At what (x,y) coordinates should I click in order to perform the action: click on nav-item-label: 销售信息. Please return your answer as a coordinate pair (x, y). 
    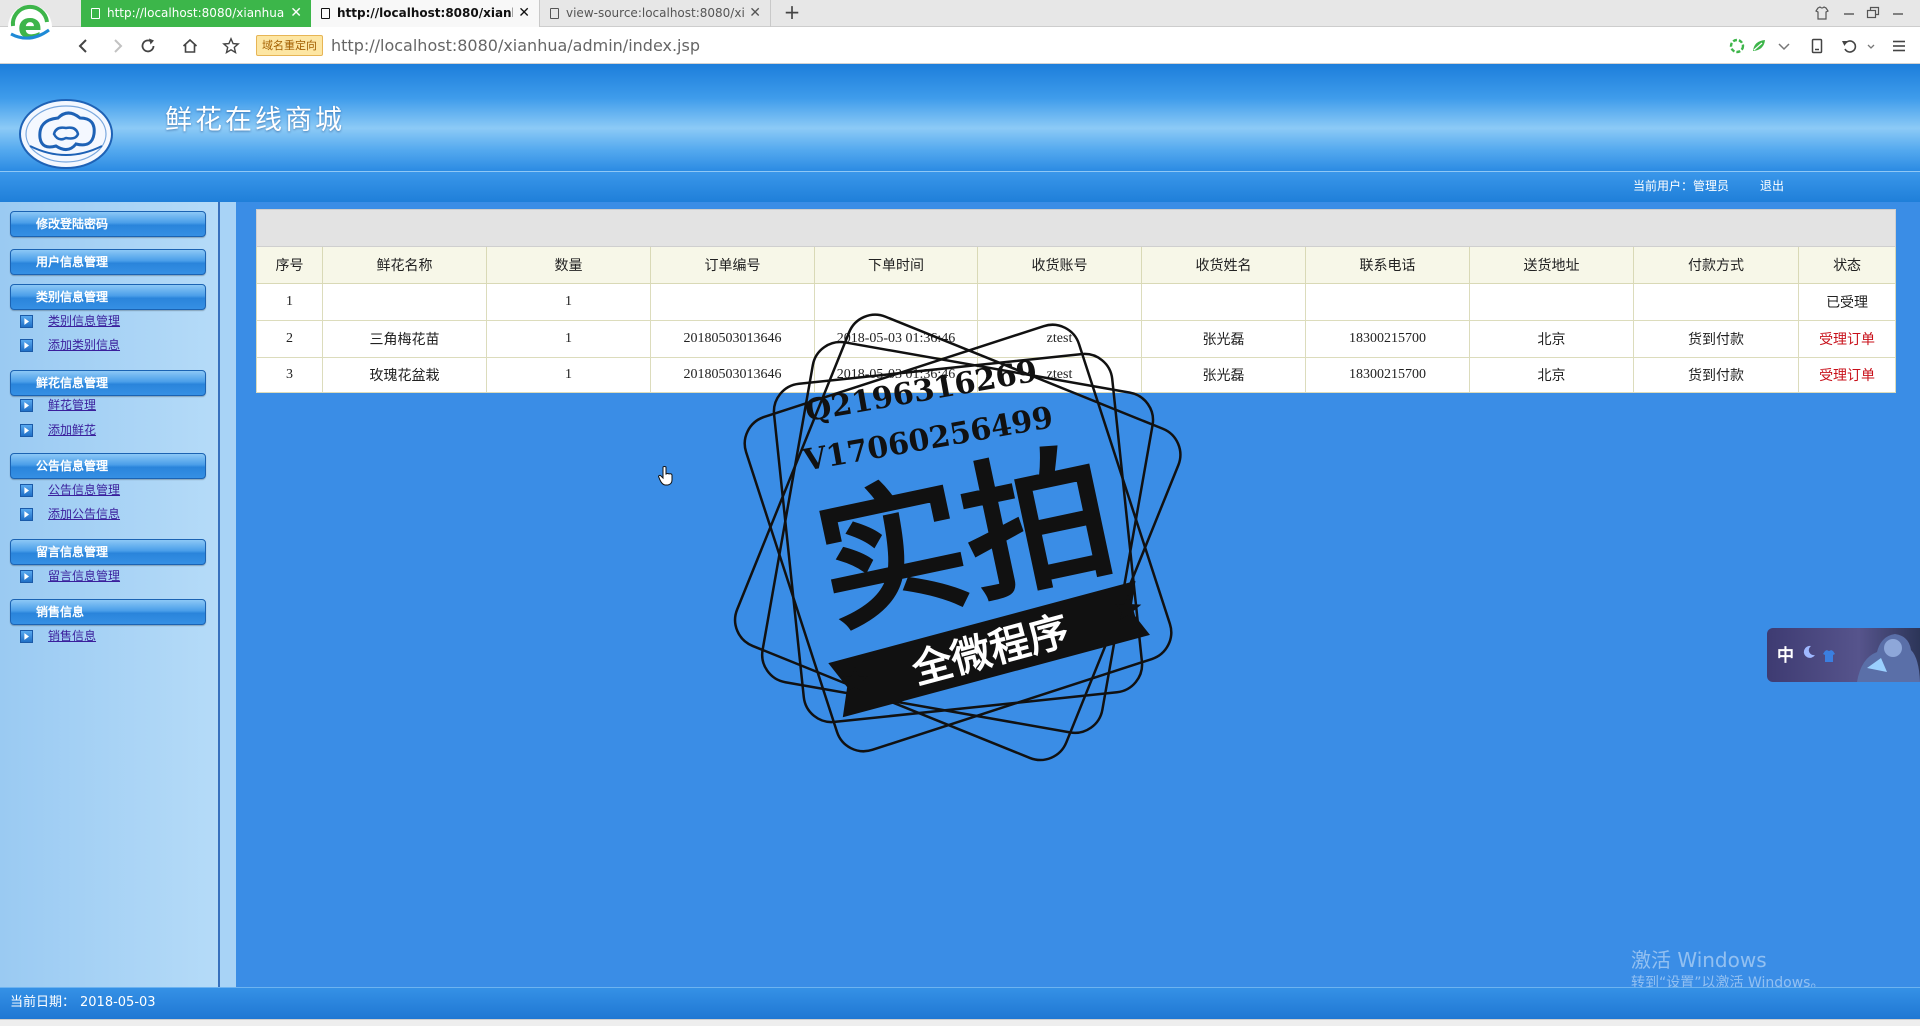
    Looking at the image, I should click on (72, 636).